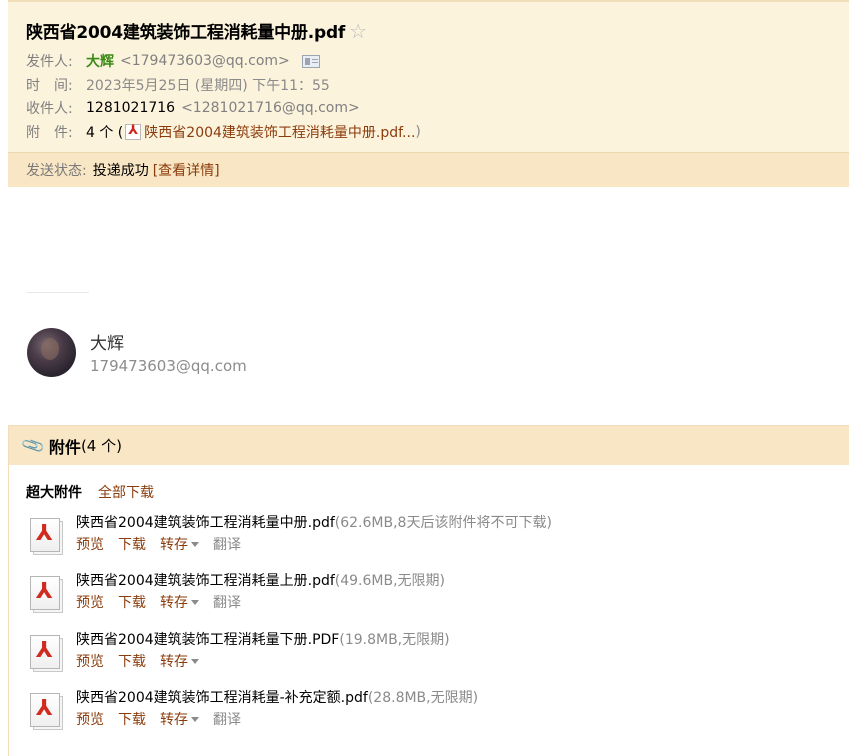 This screenshot has height=756, width=849. I want to click on time-label: 时 间:, so click(49, 86).